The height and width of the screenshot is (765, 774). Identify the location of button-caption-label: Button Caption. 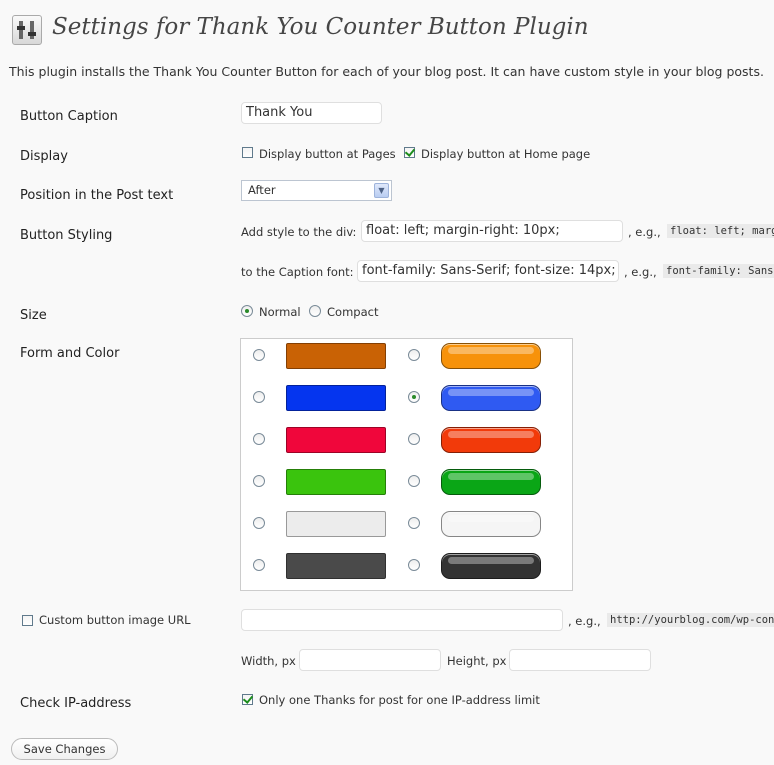
(69, 116).